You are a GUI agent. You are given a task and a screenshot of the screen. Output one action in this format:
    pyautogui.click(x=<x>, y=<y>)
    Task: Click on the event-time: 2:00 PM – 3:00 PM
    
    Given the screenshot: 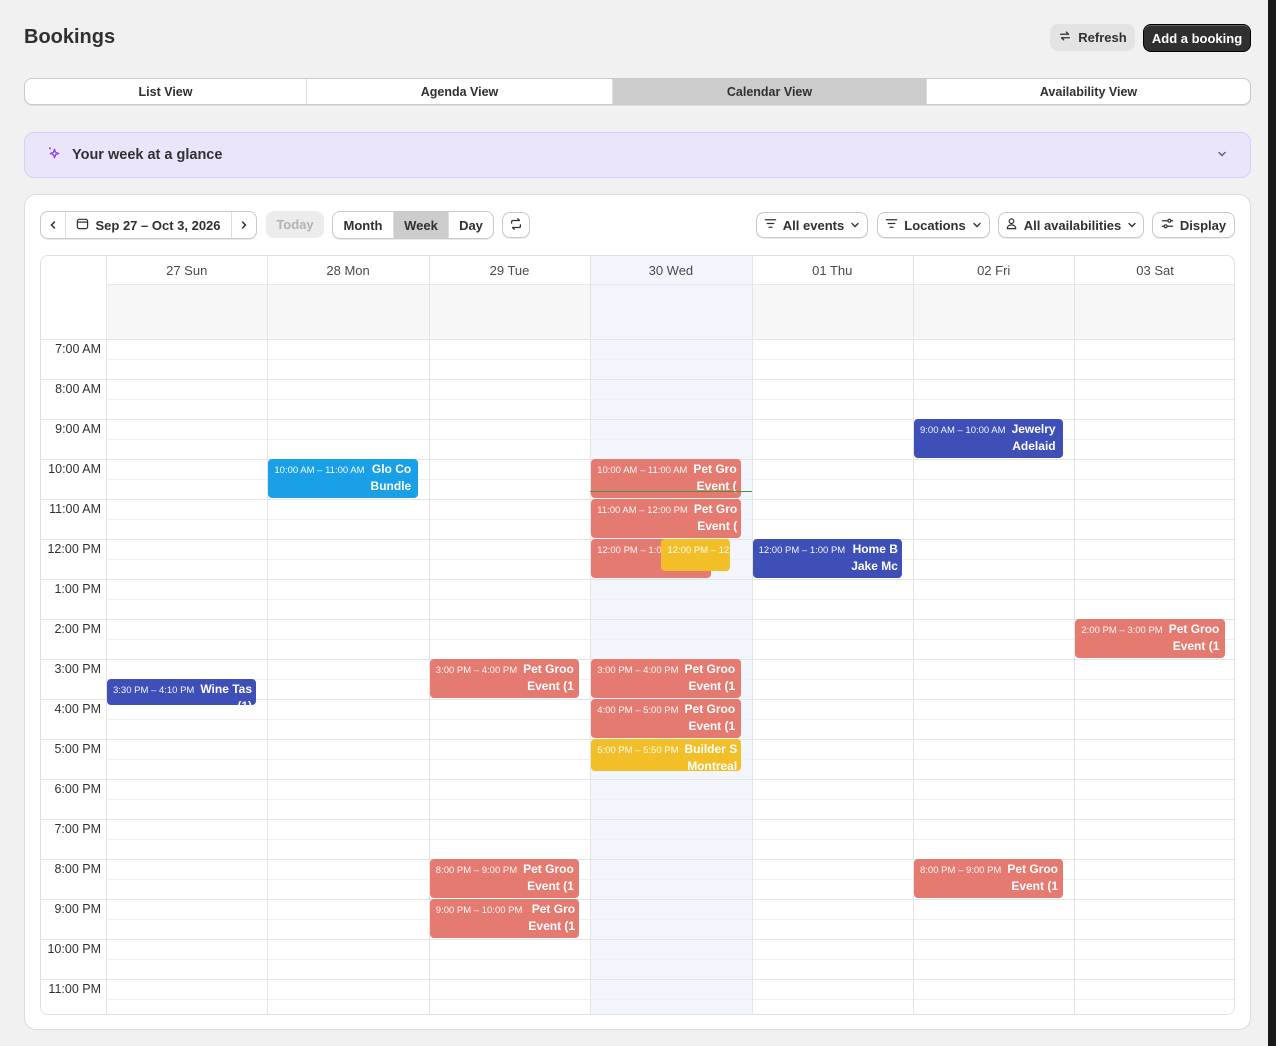 What is the action you would take?
    pyautogui.click(x=1122, y=630)
    